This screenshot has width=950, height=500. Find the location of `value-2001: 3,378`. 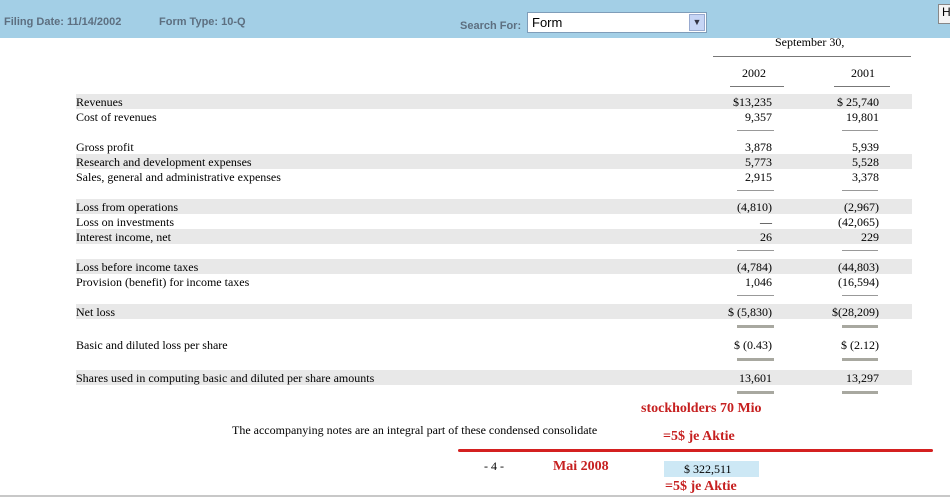

value-2001: 3,378 is located at coordinates (865, 177).